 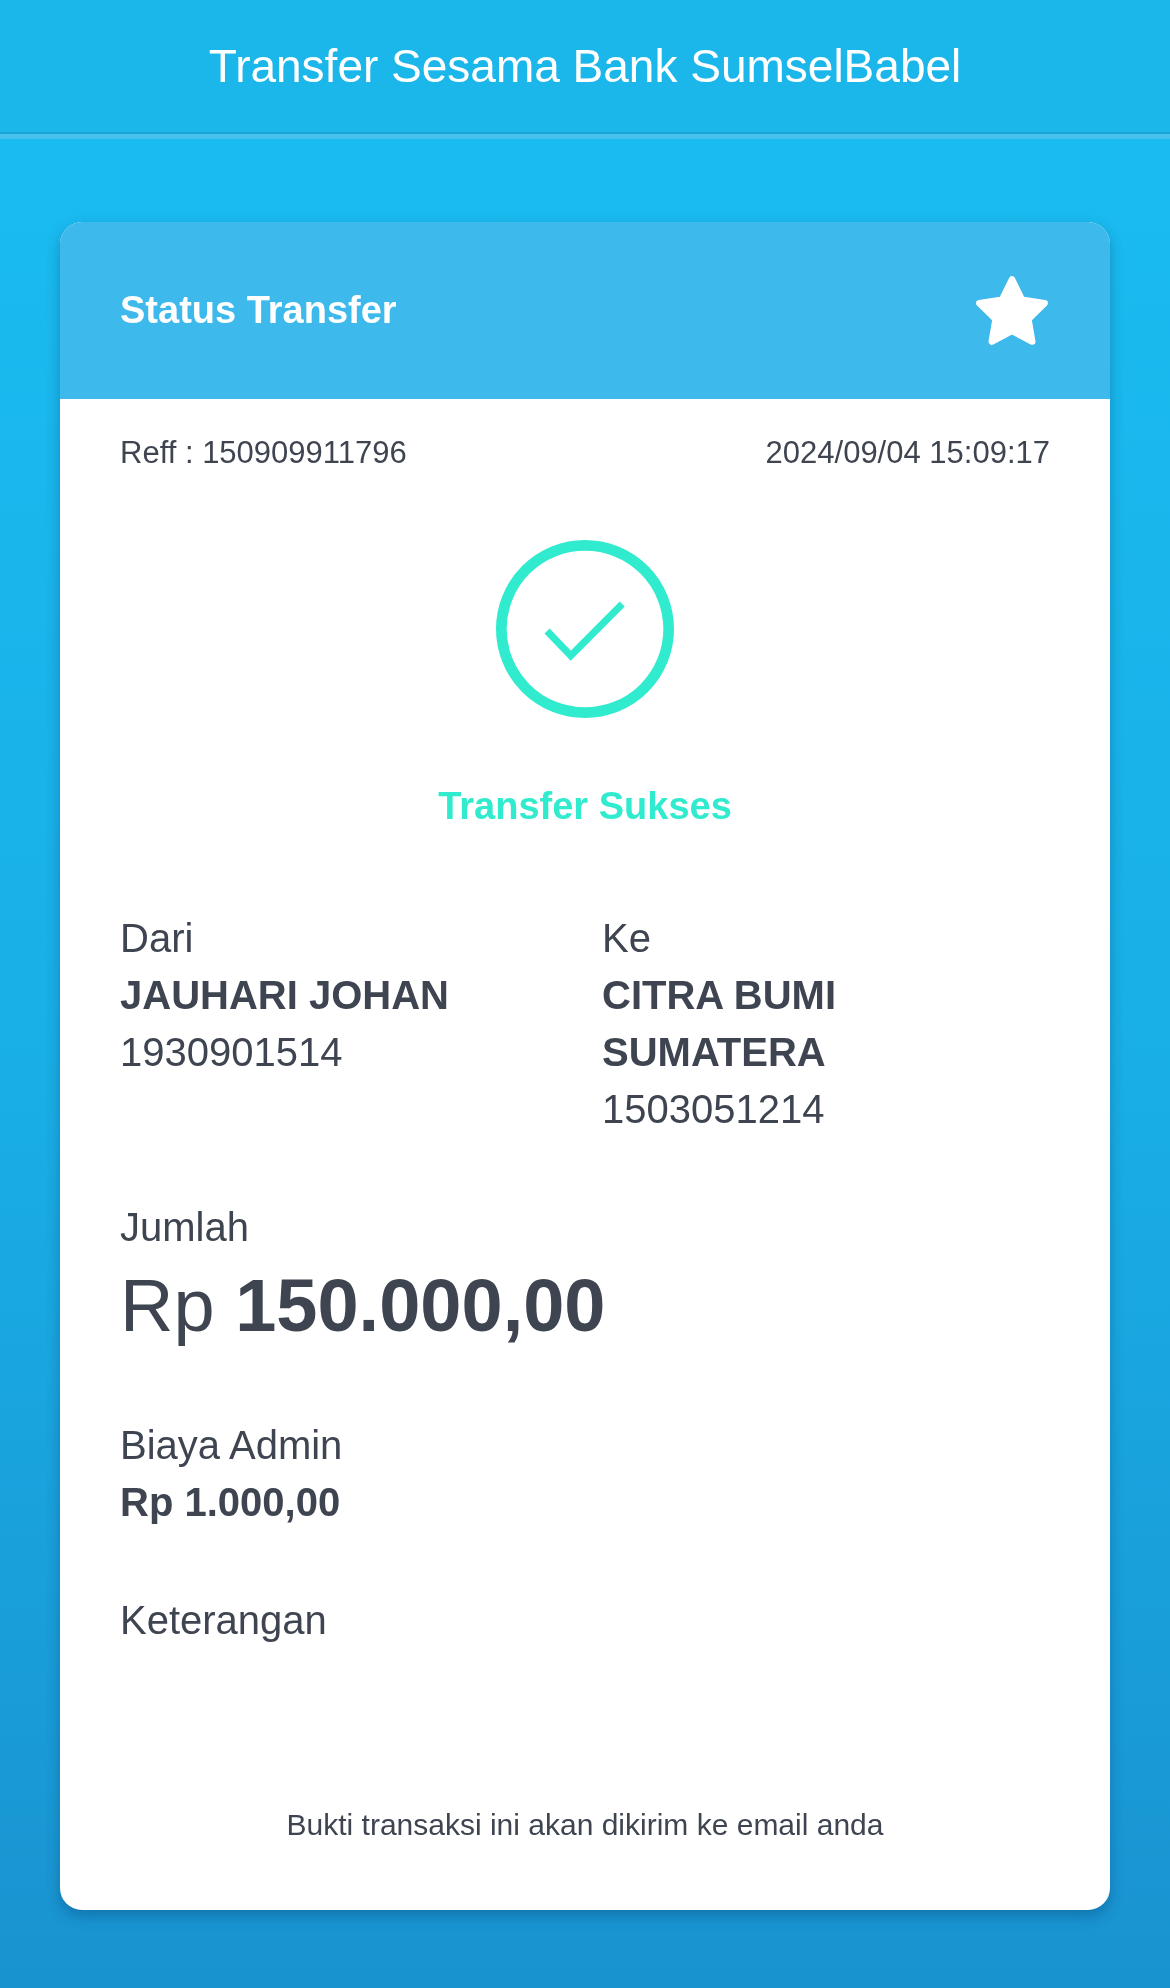 What do you see at coordinates (627, 938) in the screenshot?
I see `recipient-label: Ke` at bounding box center [627, 938].